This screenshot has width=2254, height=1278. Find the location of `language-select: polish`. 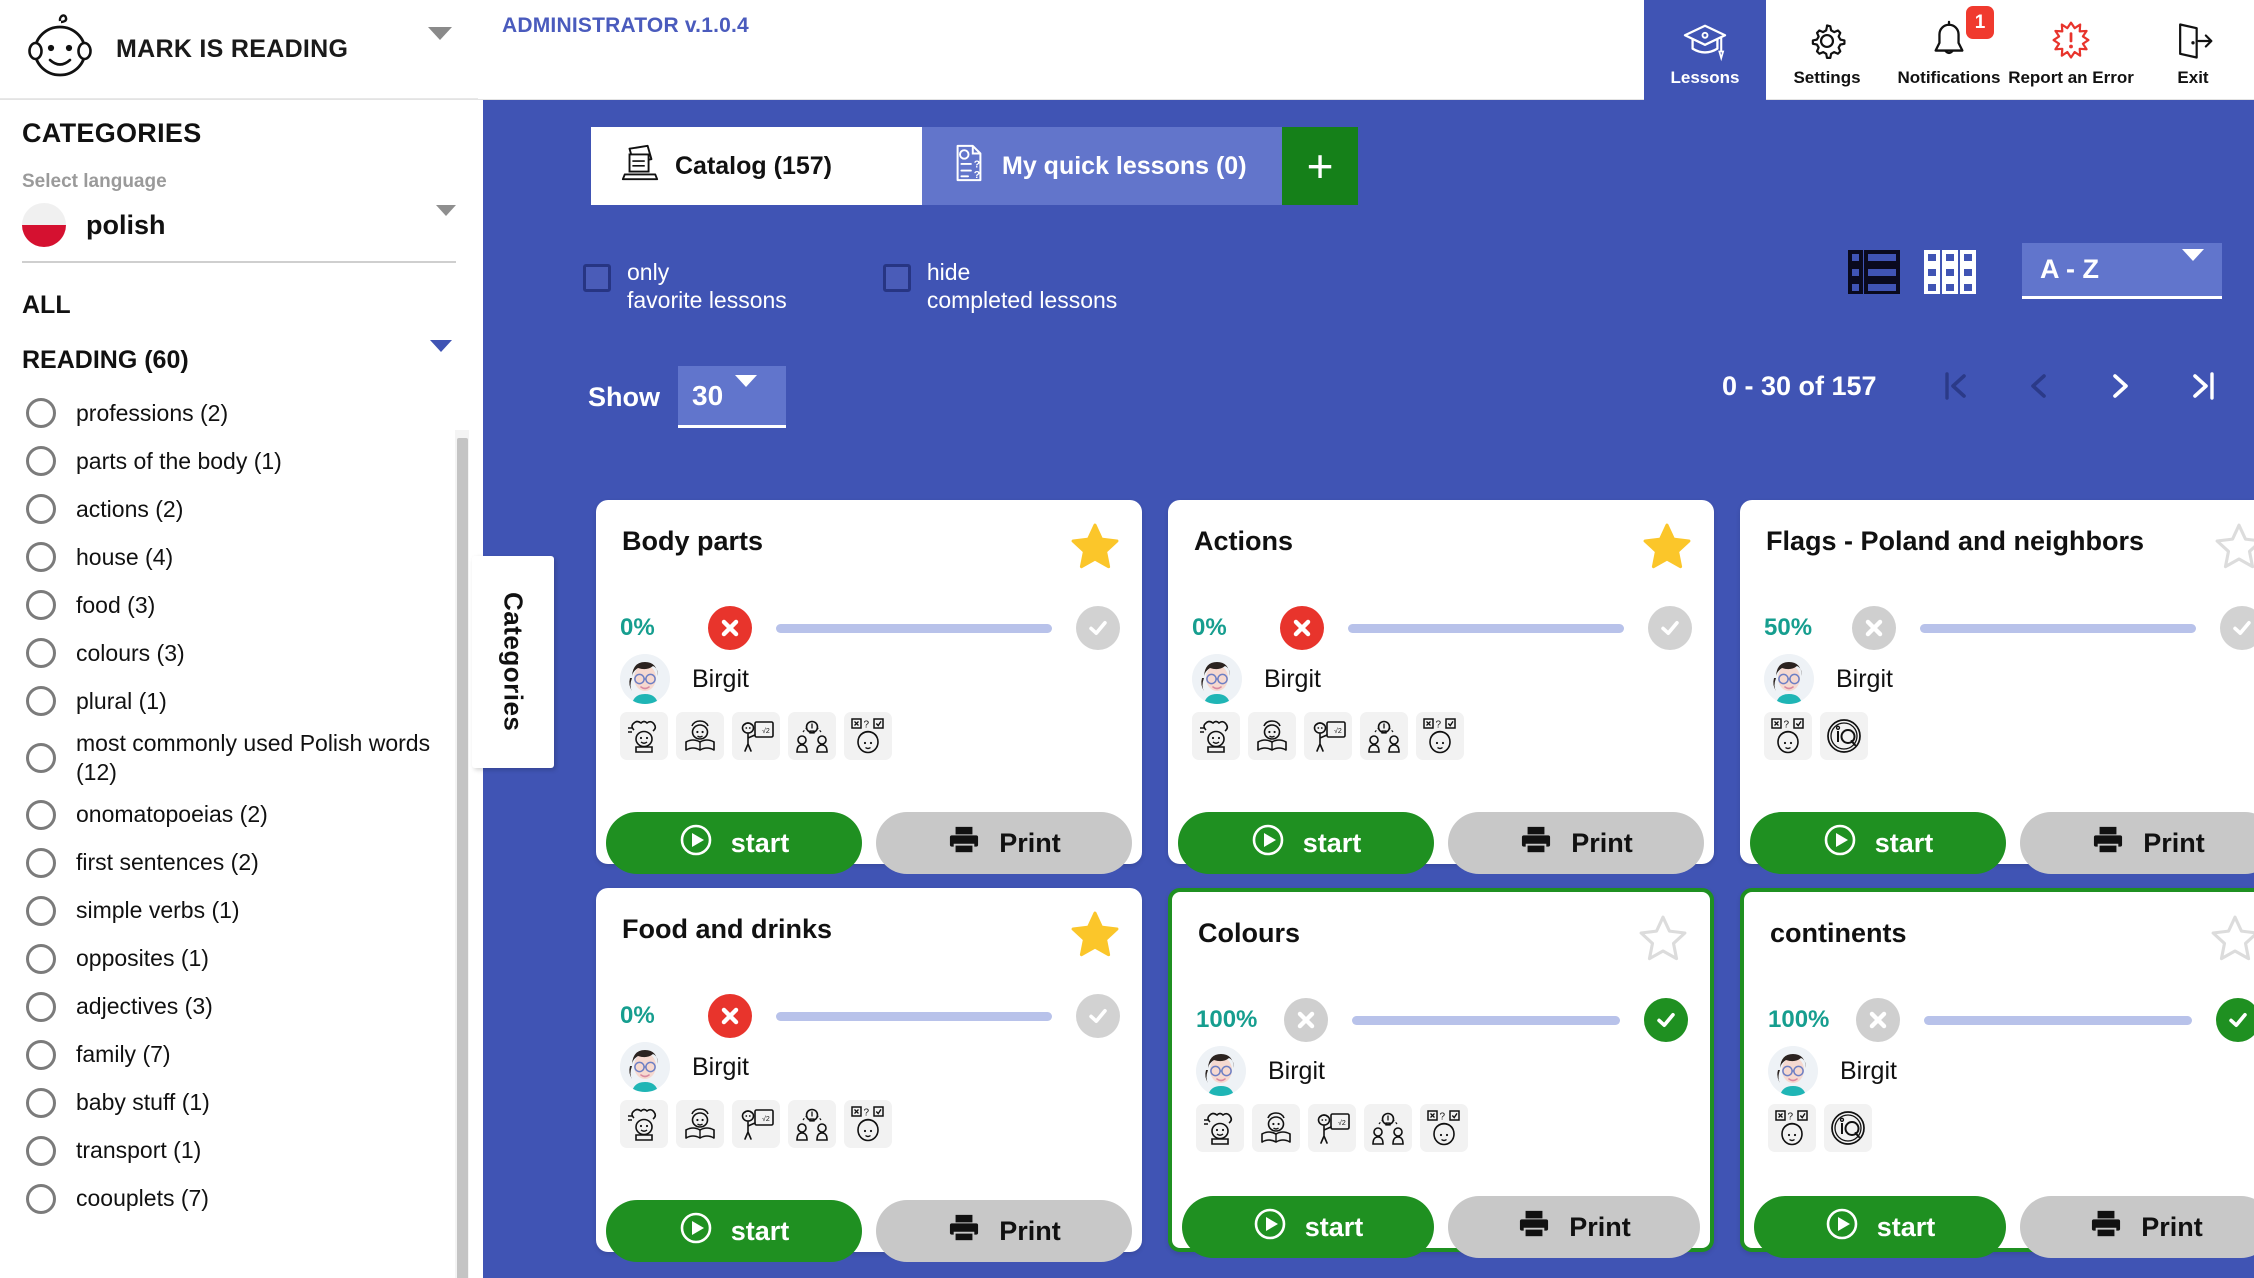

language-select: polish is located at coordinates (239, 233).